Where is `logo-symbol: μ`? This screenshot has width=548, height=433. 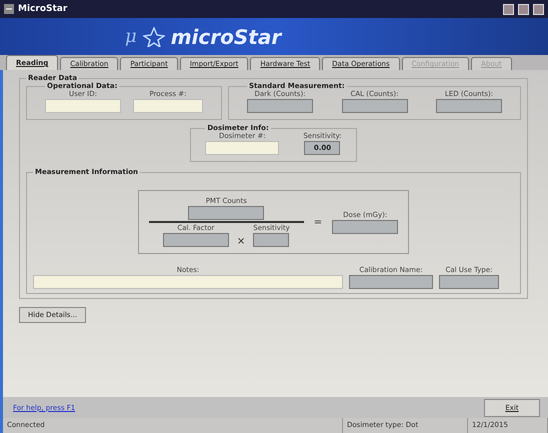
logo-symbol: μ is located at coordinates (131, 36).